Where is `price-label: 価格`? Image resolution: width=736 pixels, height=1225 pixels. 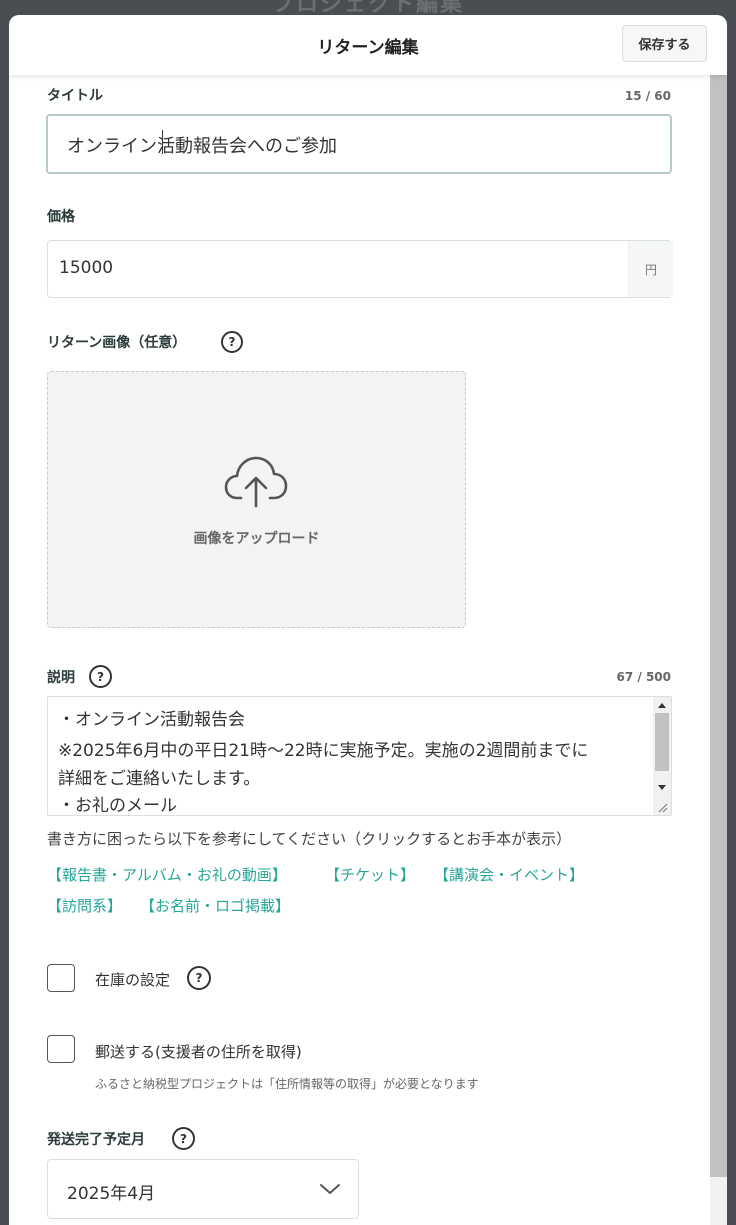 price-label: 価格 is located at coordinates (61, 217).